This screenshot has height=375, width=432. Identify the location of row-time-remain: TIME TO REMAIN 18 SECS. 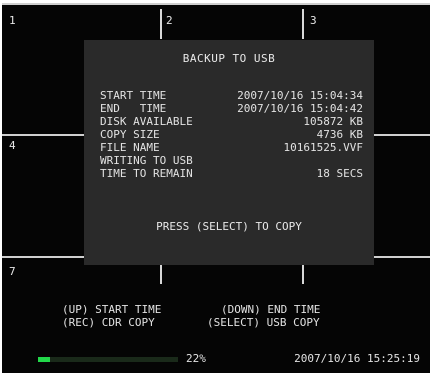
(231, 173).